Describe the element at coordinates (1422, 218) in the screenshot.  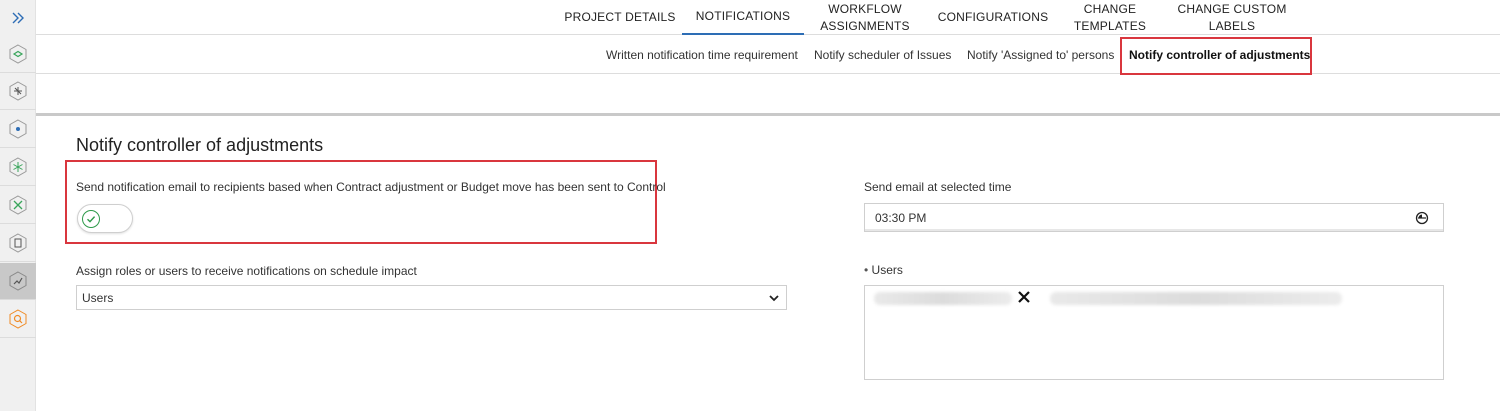
I see `clock-icon` at that location.